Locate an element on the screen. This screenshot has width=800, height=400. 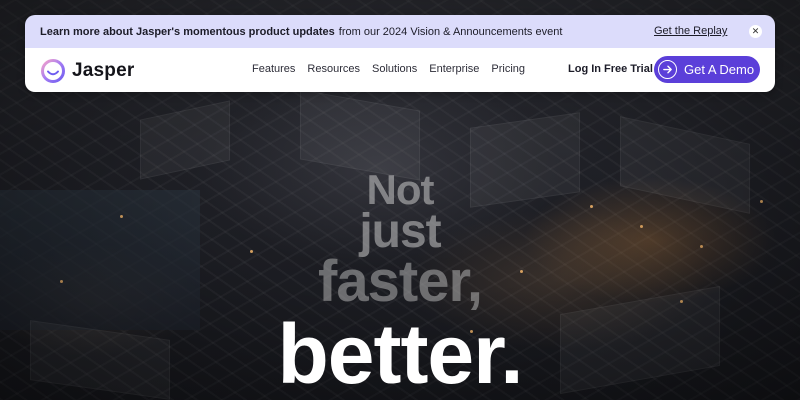
jasper-logo: Jasper is located at coordinates (87, 71).